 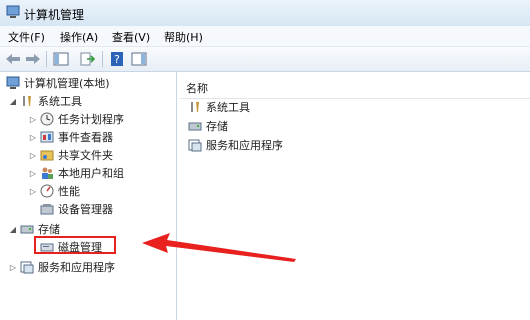 I want to click on annotation-arrow, so click(x=219, y=247).